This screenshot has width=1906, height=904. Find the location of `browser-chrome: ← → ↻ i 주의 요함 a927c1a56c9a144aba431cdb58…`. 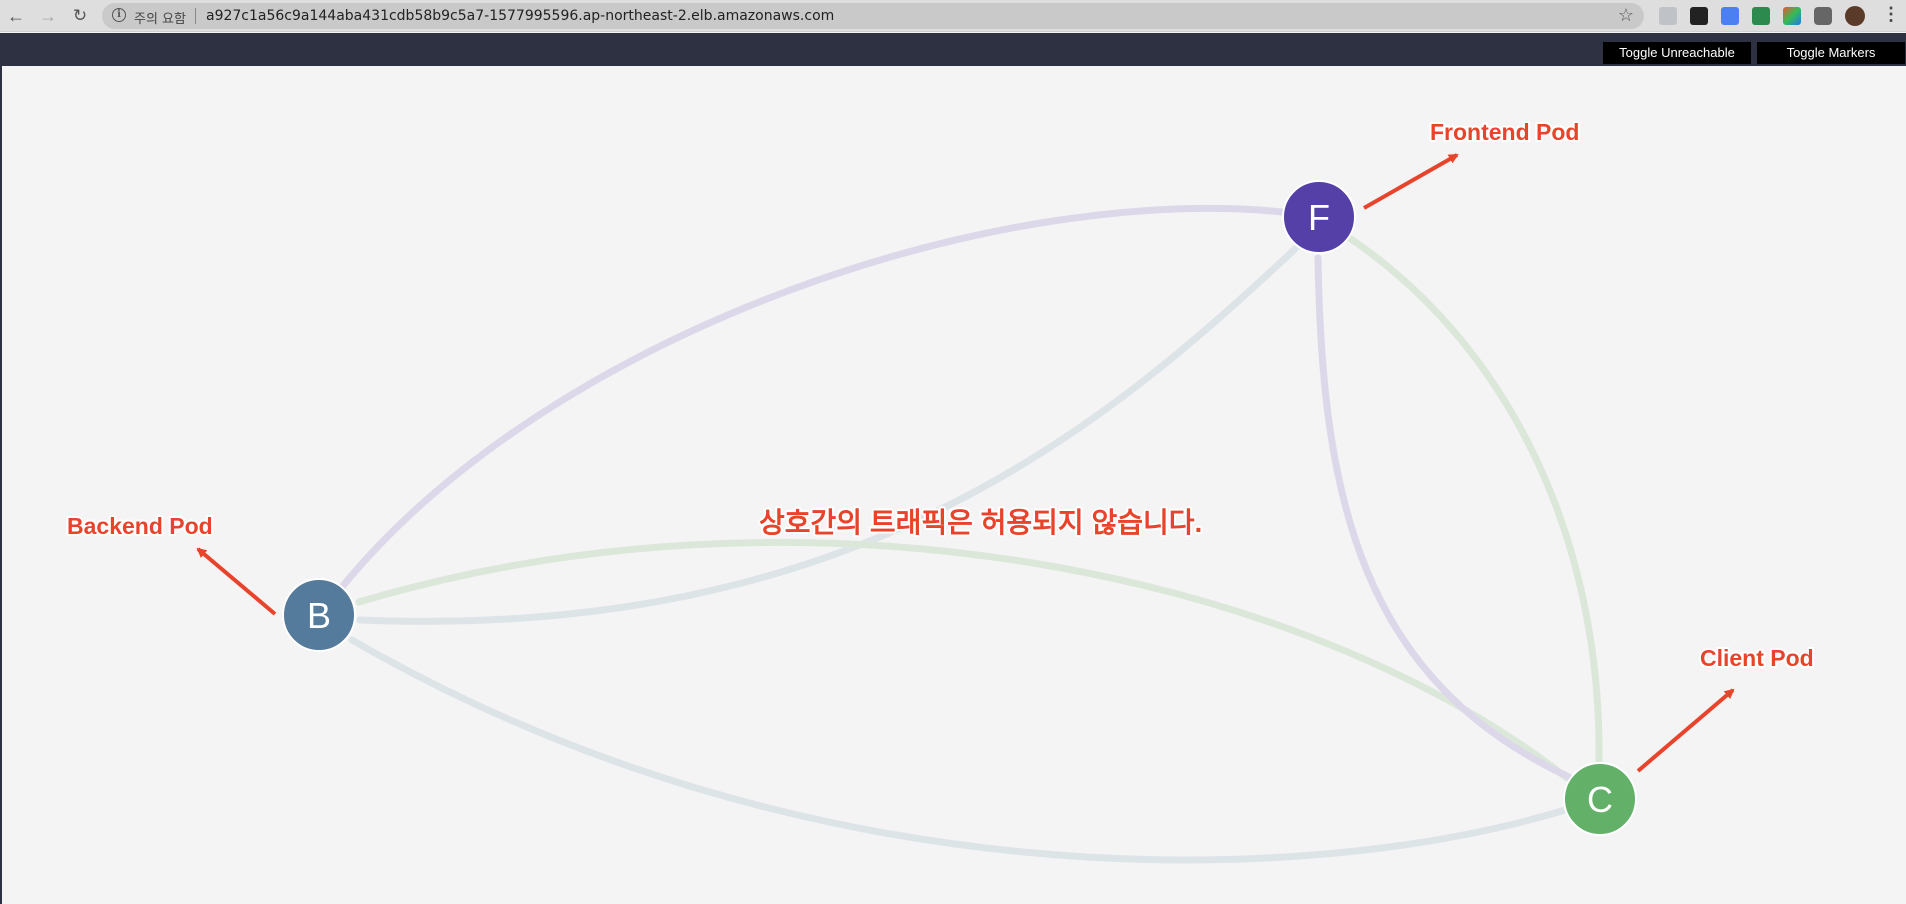

browser-chrome: ← → ↻ i 주의 요함 a927c1a56c9a144aba431cdb58… is located at coordinates (953, 16).